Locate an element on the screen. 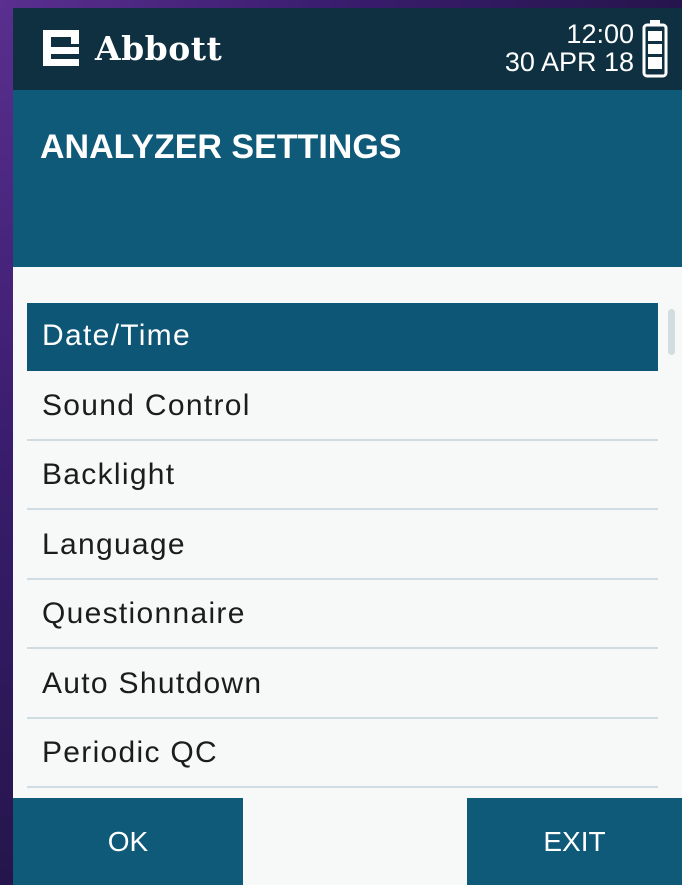  menu-item-questionnaire: Questionnaire is located at coordinates (342, 615).